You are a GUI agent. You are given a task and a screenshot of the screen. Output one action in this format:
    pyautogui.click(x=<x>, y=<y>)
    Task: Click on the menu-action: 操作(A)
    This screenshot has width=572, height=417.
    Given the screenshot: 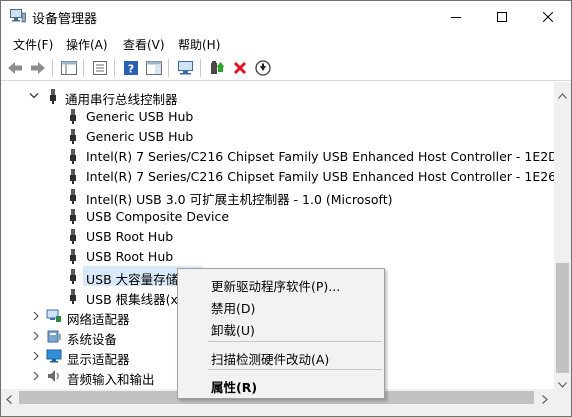 What is the action you would take?
    pyautogui.click(x=87, y=44)
    